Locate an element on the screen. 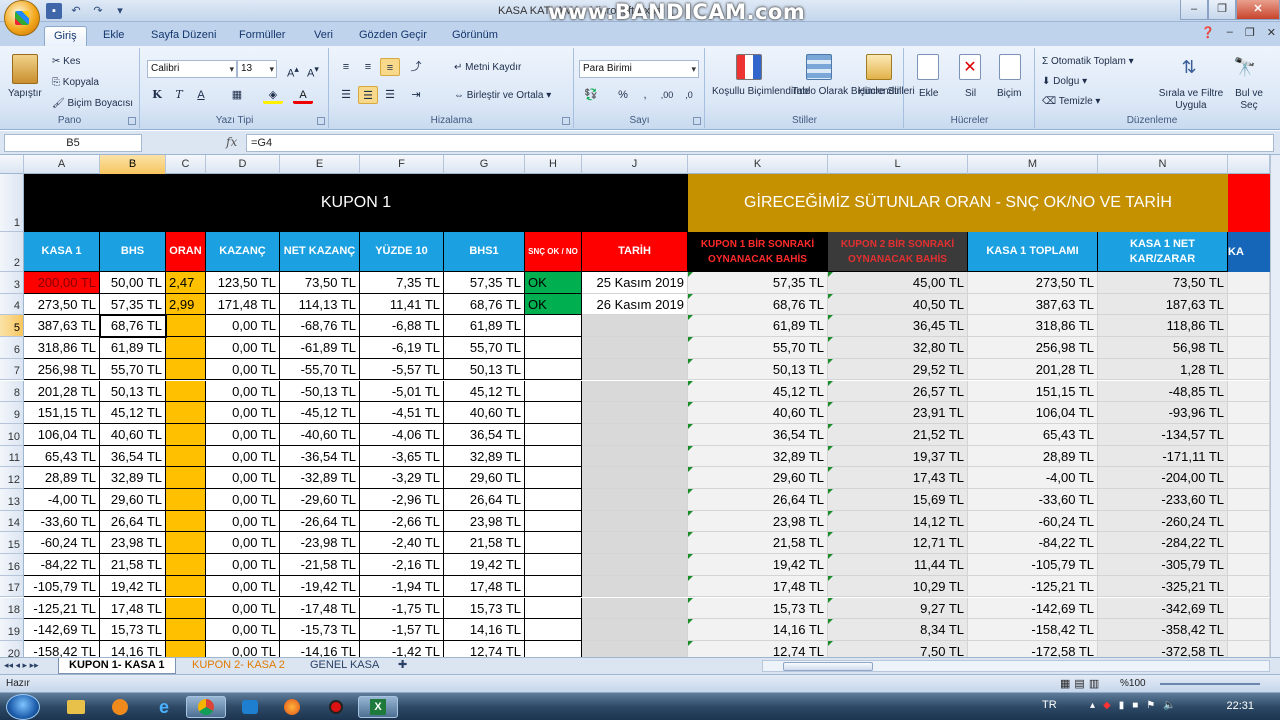  cell-h4: OK is located at coordinates (553, 304).